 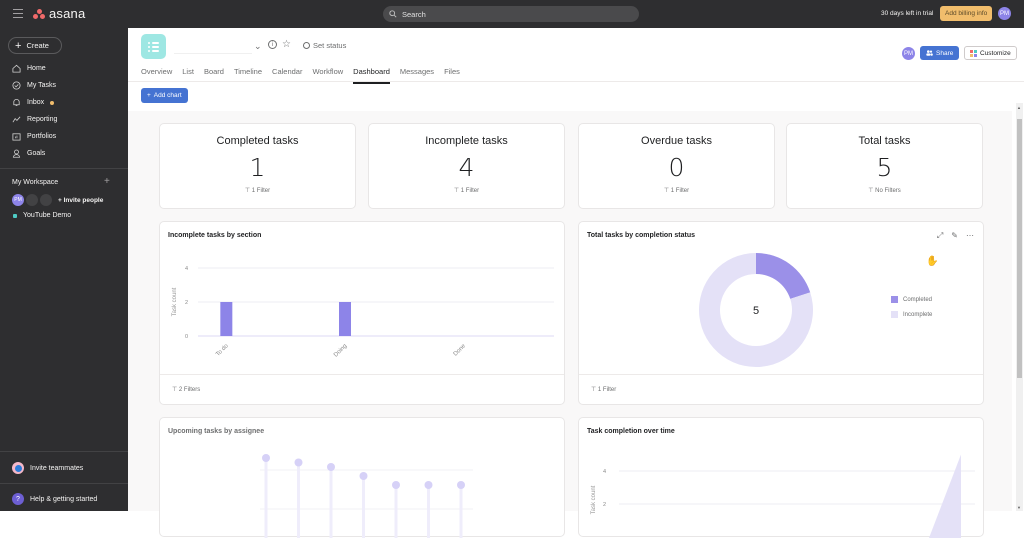 I want to click on user-avatar: PM, so click(x=1004, y=13).